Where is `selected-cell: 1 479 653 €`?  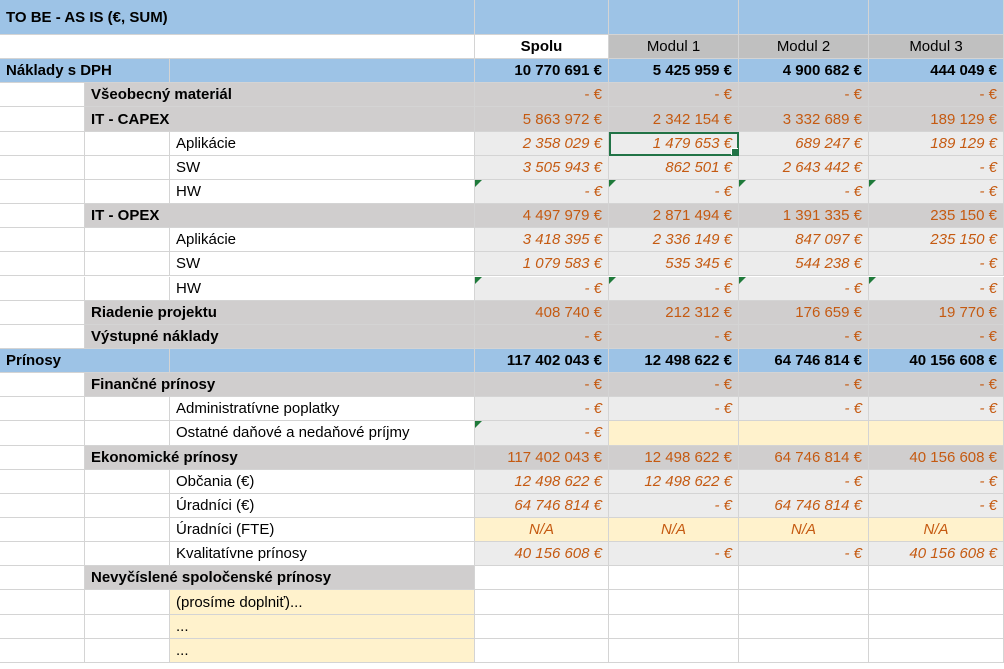 selected-cell: 1 479 653 € is located at coordinates (674, 143).